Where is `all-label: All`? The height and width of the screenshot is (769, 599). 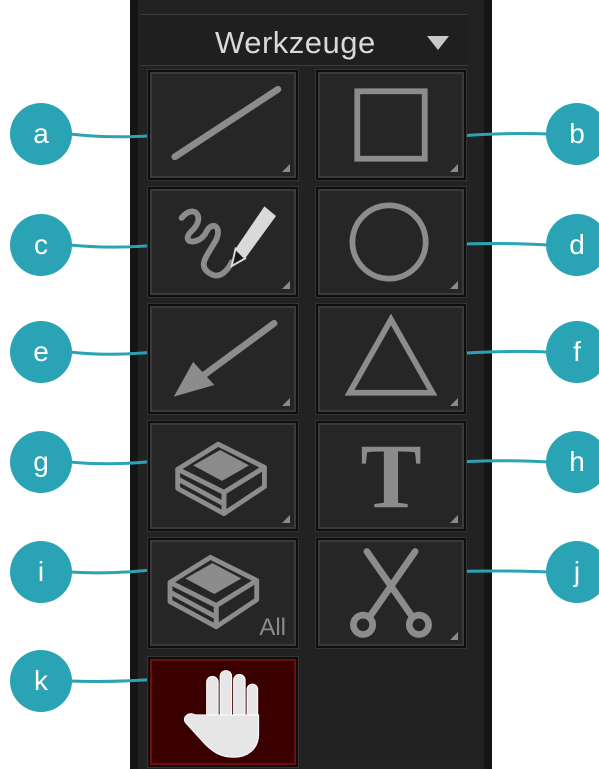 all-label: All is located at coordinates (272, 627).